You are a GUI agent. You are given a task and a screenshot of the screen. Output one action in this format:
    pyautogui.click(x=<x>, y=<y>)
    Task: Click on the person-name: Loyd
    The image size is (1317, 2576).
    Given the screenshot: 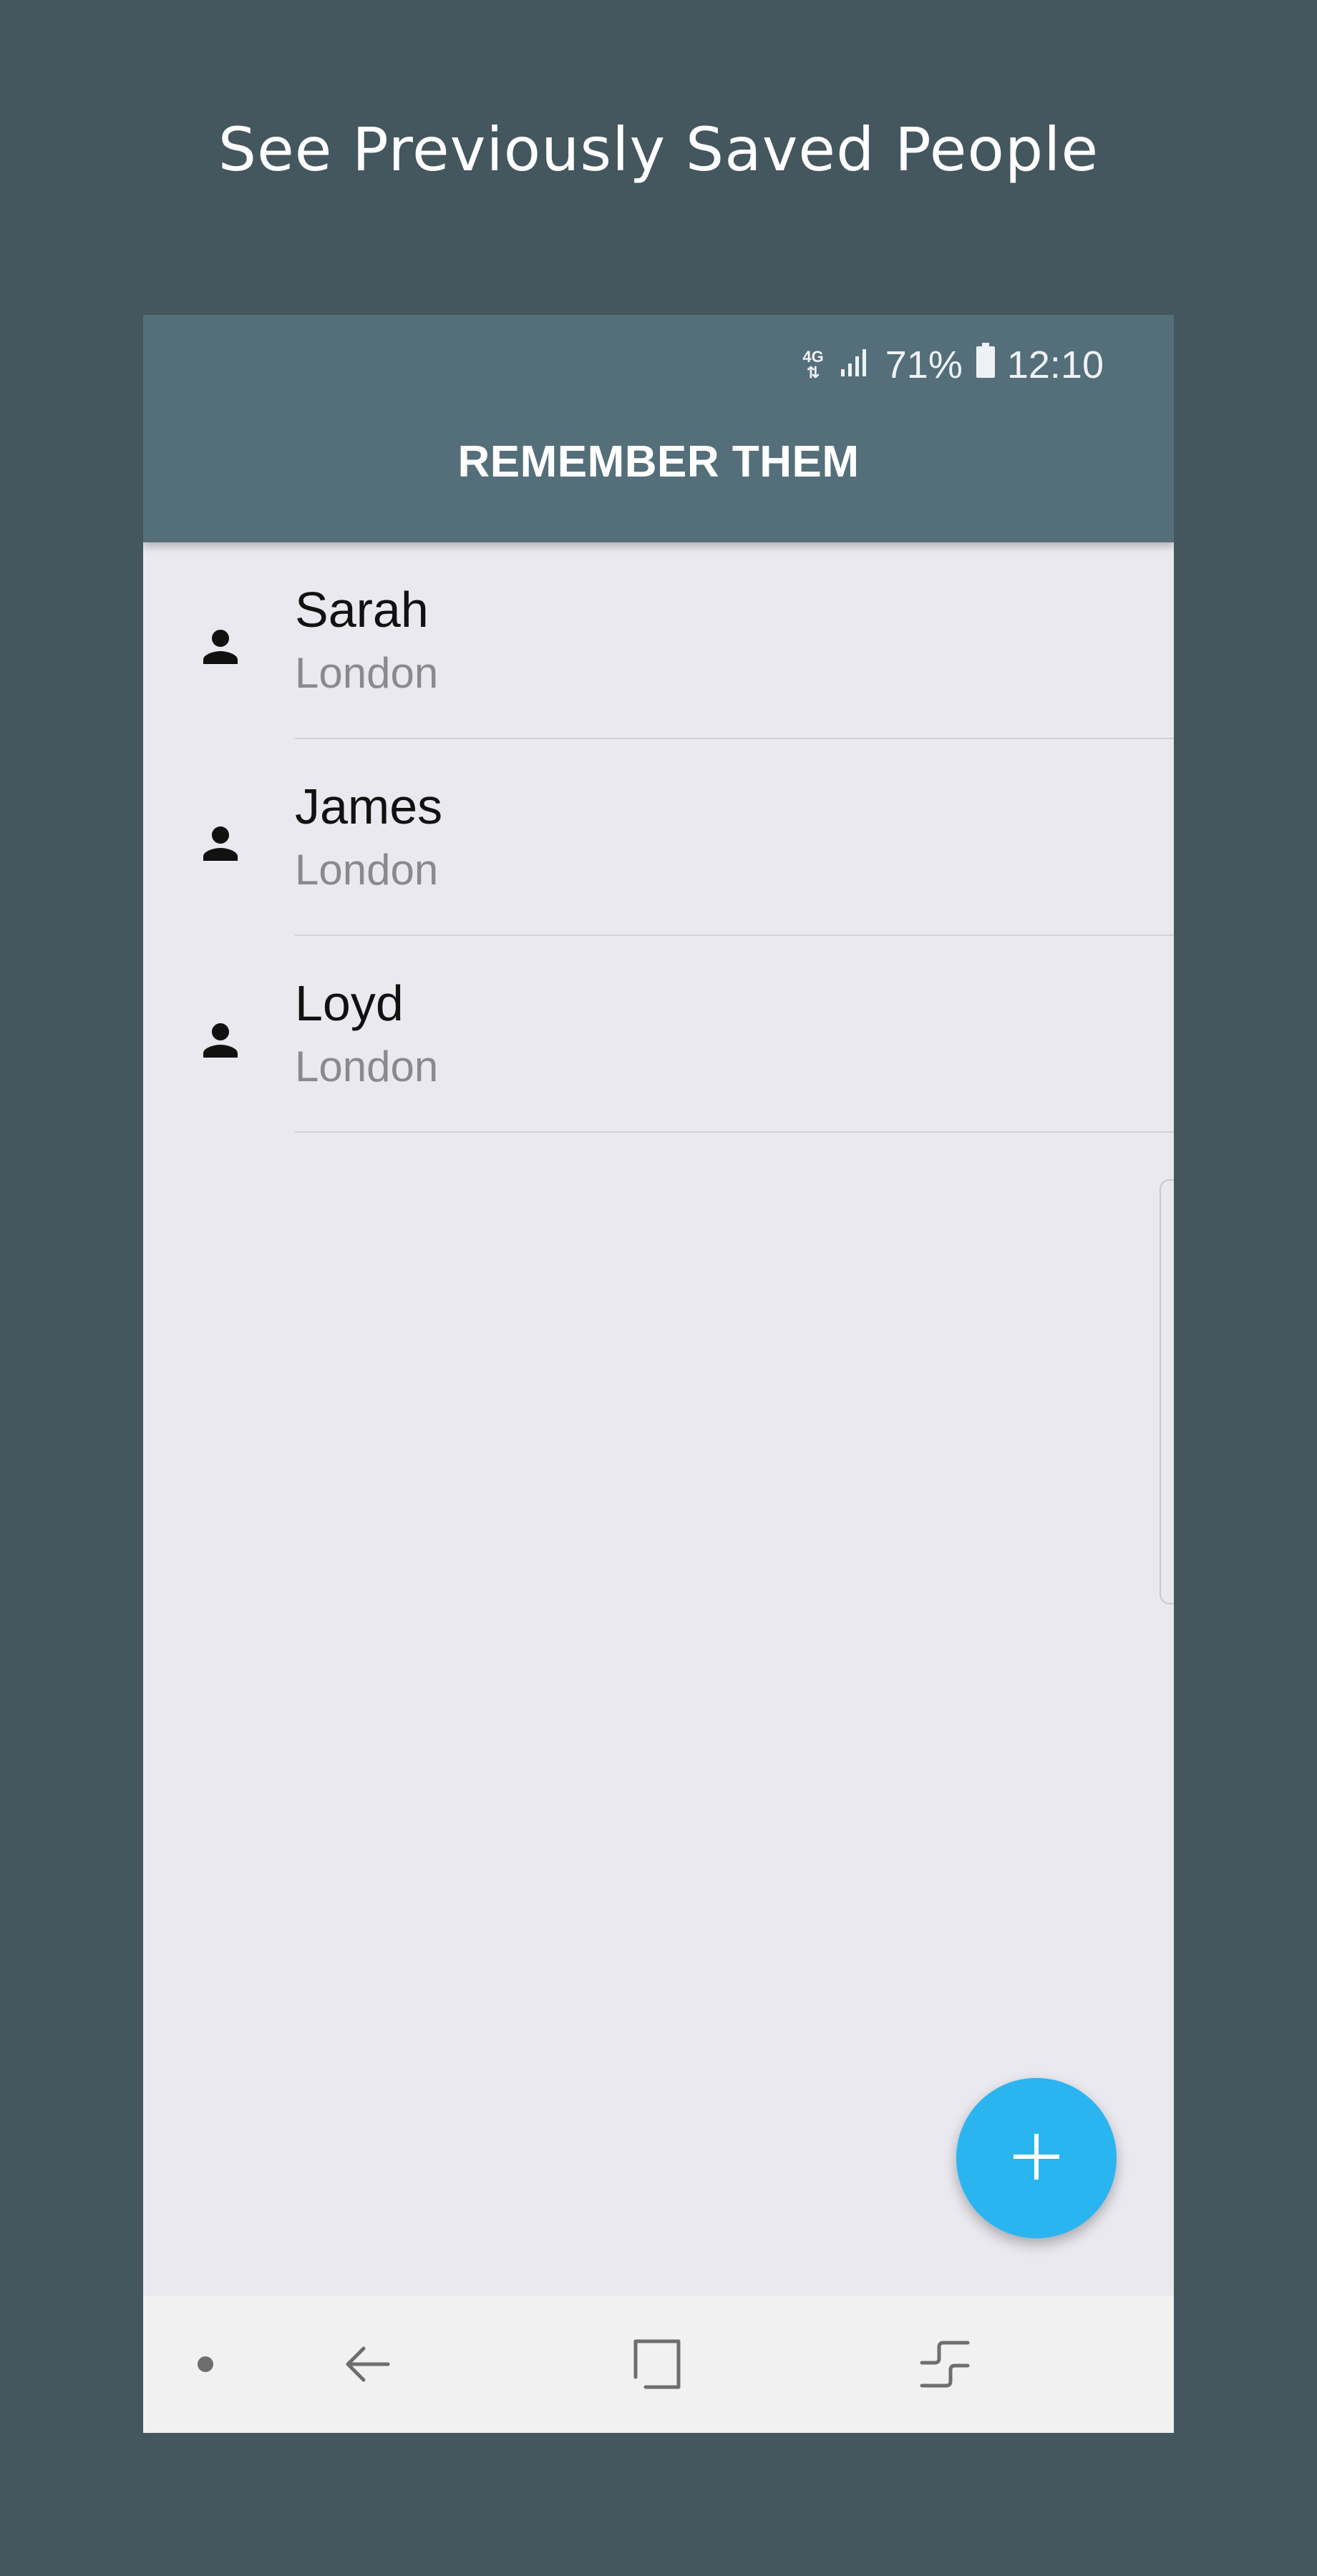 What is the action you would take?
    pyautogui.click(x=349, y=1003)
    